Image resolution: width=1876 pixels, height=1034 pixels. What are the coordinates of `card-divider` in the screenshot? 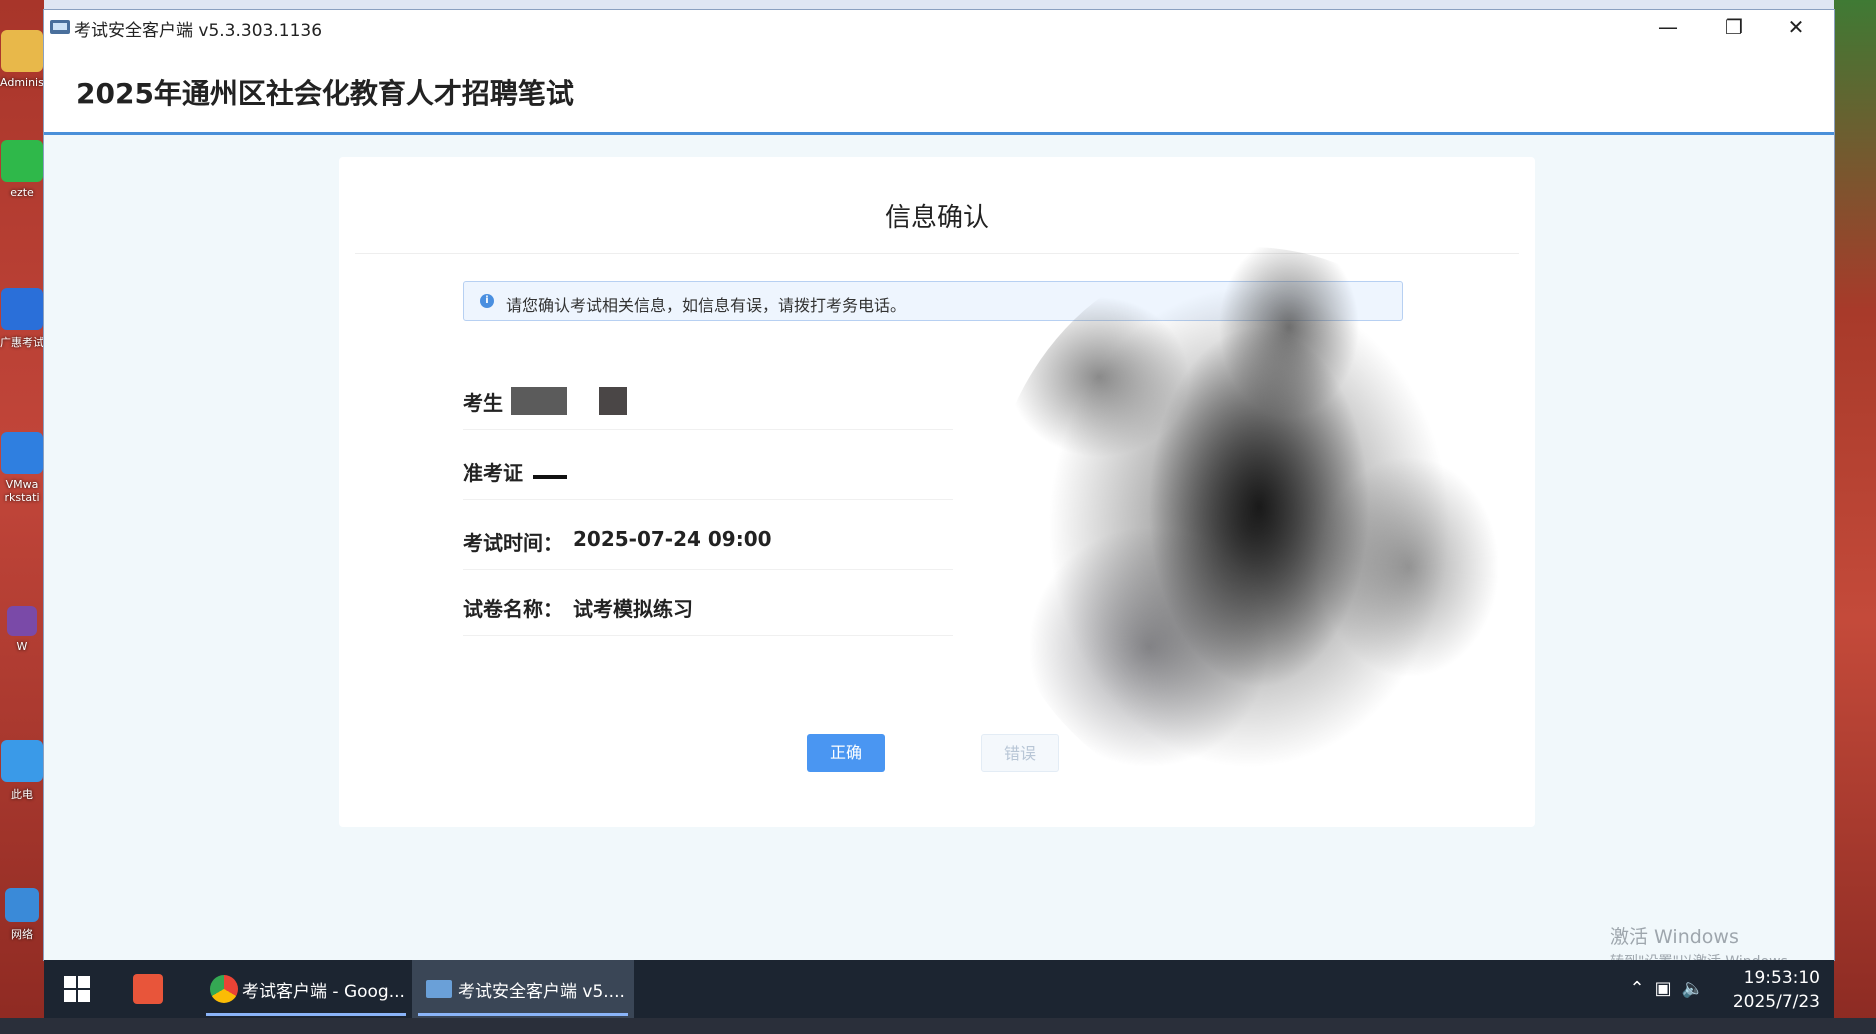 It's located at (937, 253).